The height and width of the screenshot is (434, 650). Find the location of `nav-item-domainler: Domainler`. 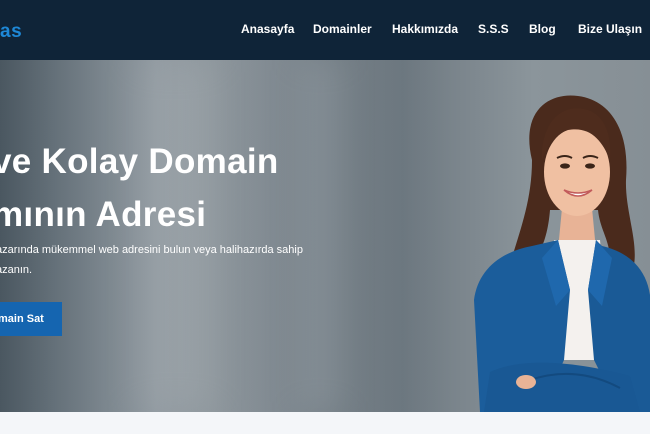

nav-item-domainler: Domainler is located at coordinates (342, 29).